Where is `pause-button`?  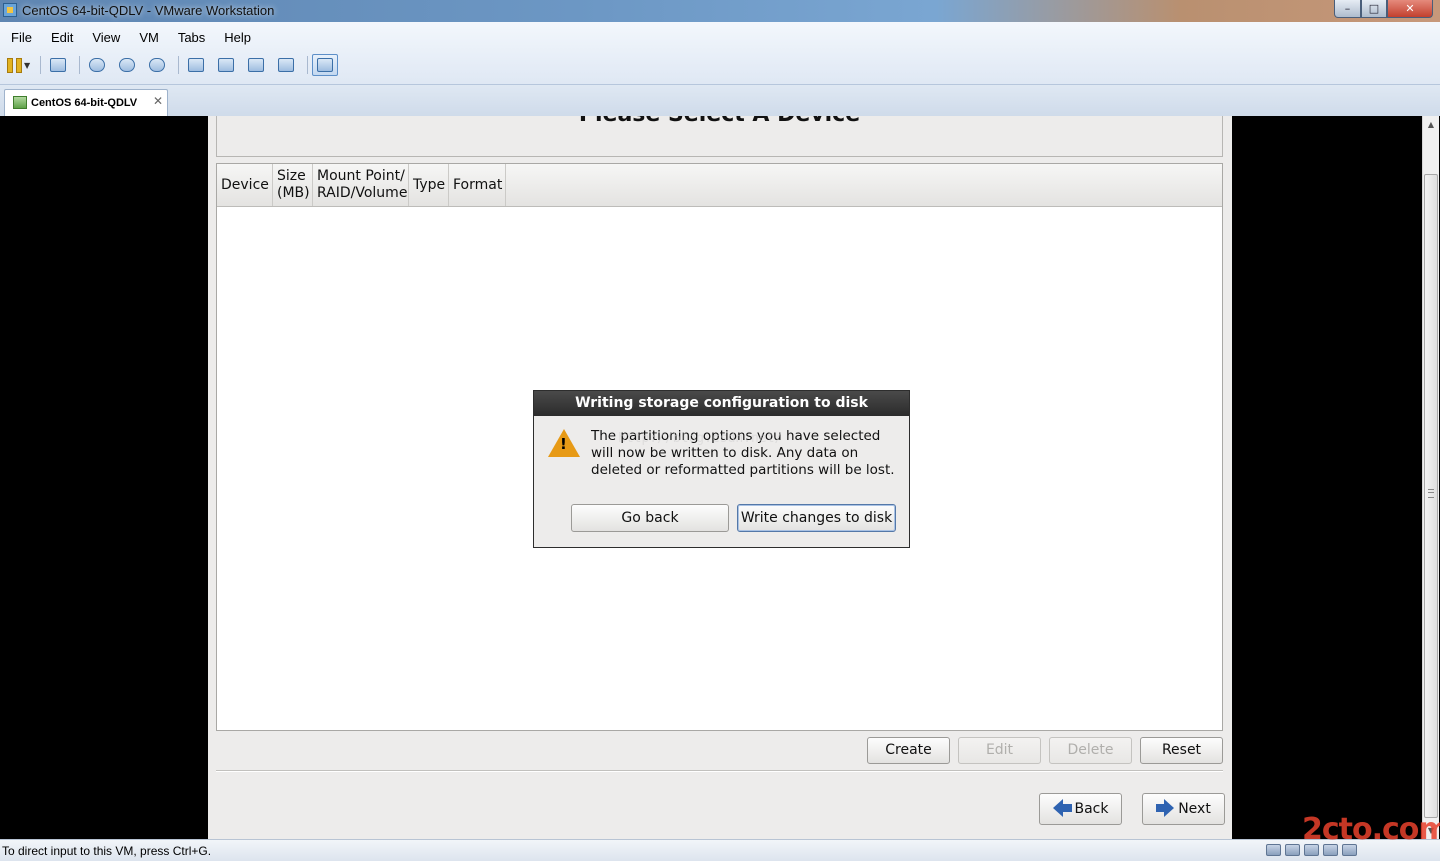 pause-button is located at coordinates (14, 65).